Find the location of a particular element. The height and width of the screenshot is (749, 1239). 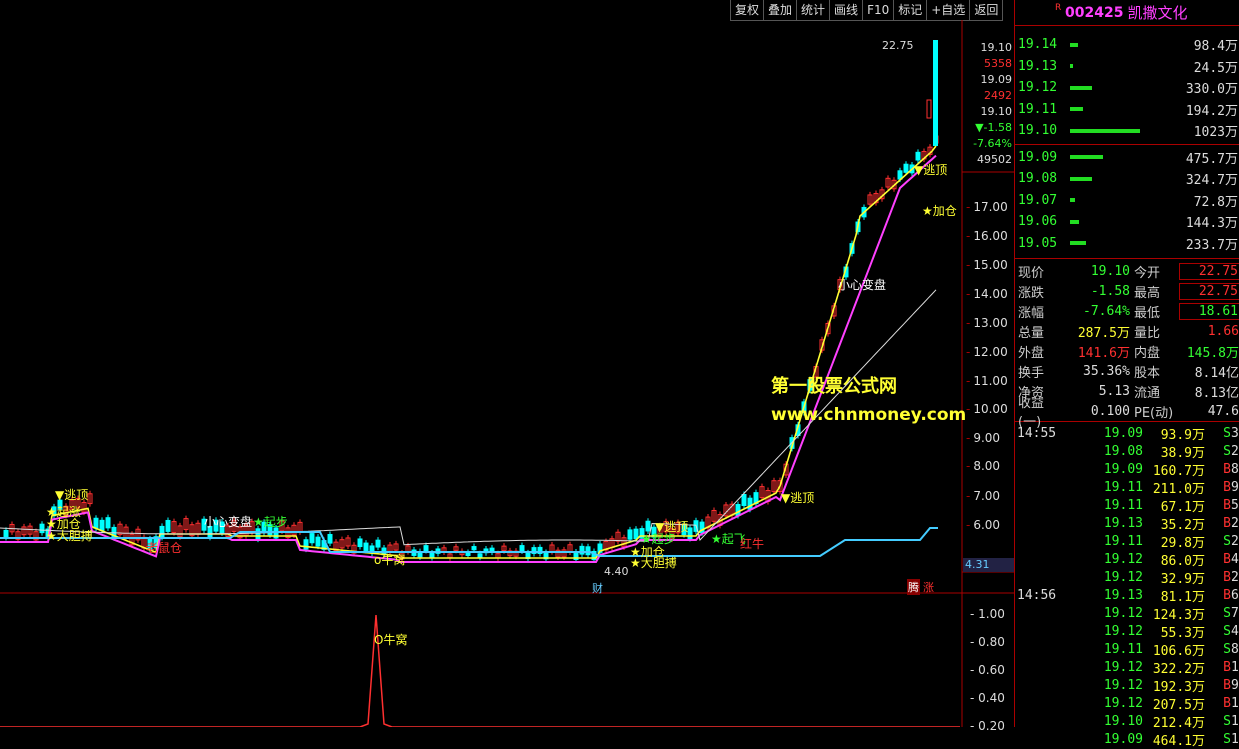

quote-value: 8.14亿 is located at coordinates (1216, 373).